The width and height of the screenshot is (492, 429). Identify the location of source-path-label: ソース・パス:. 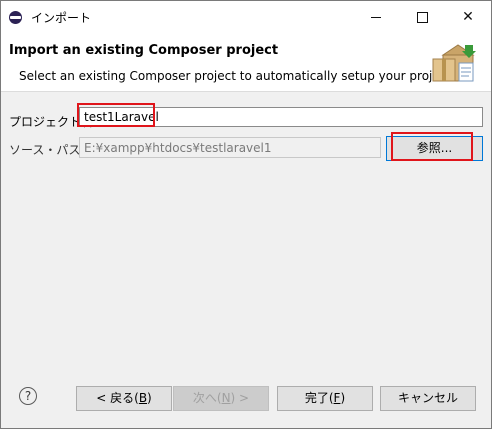
(47, 150).